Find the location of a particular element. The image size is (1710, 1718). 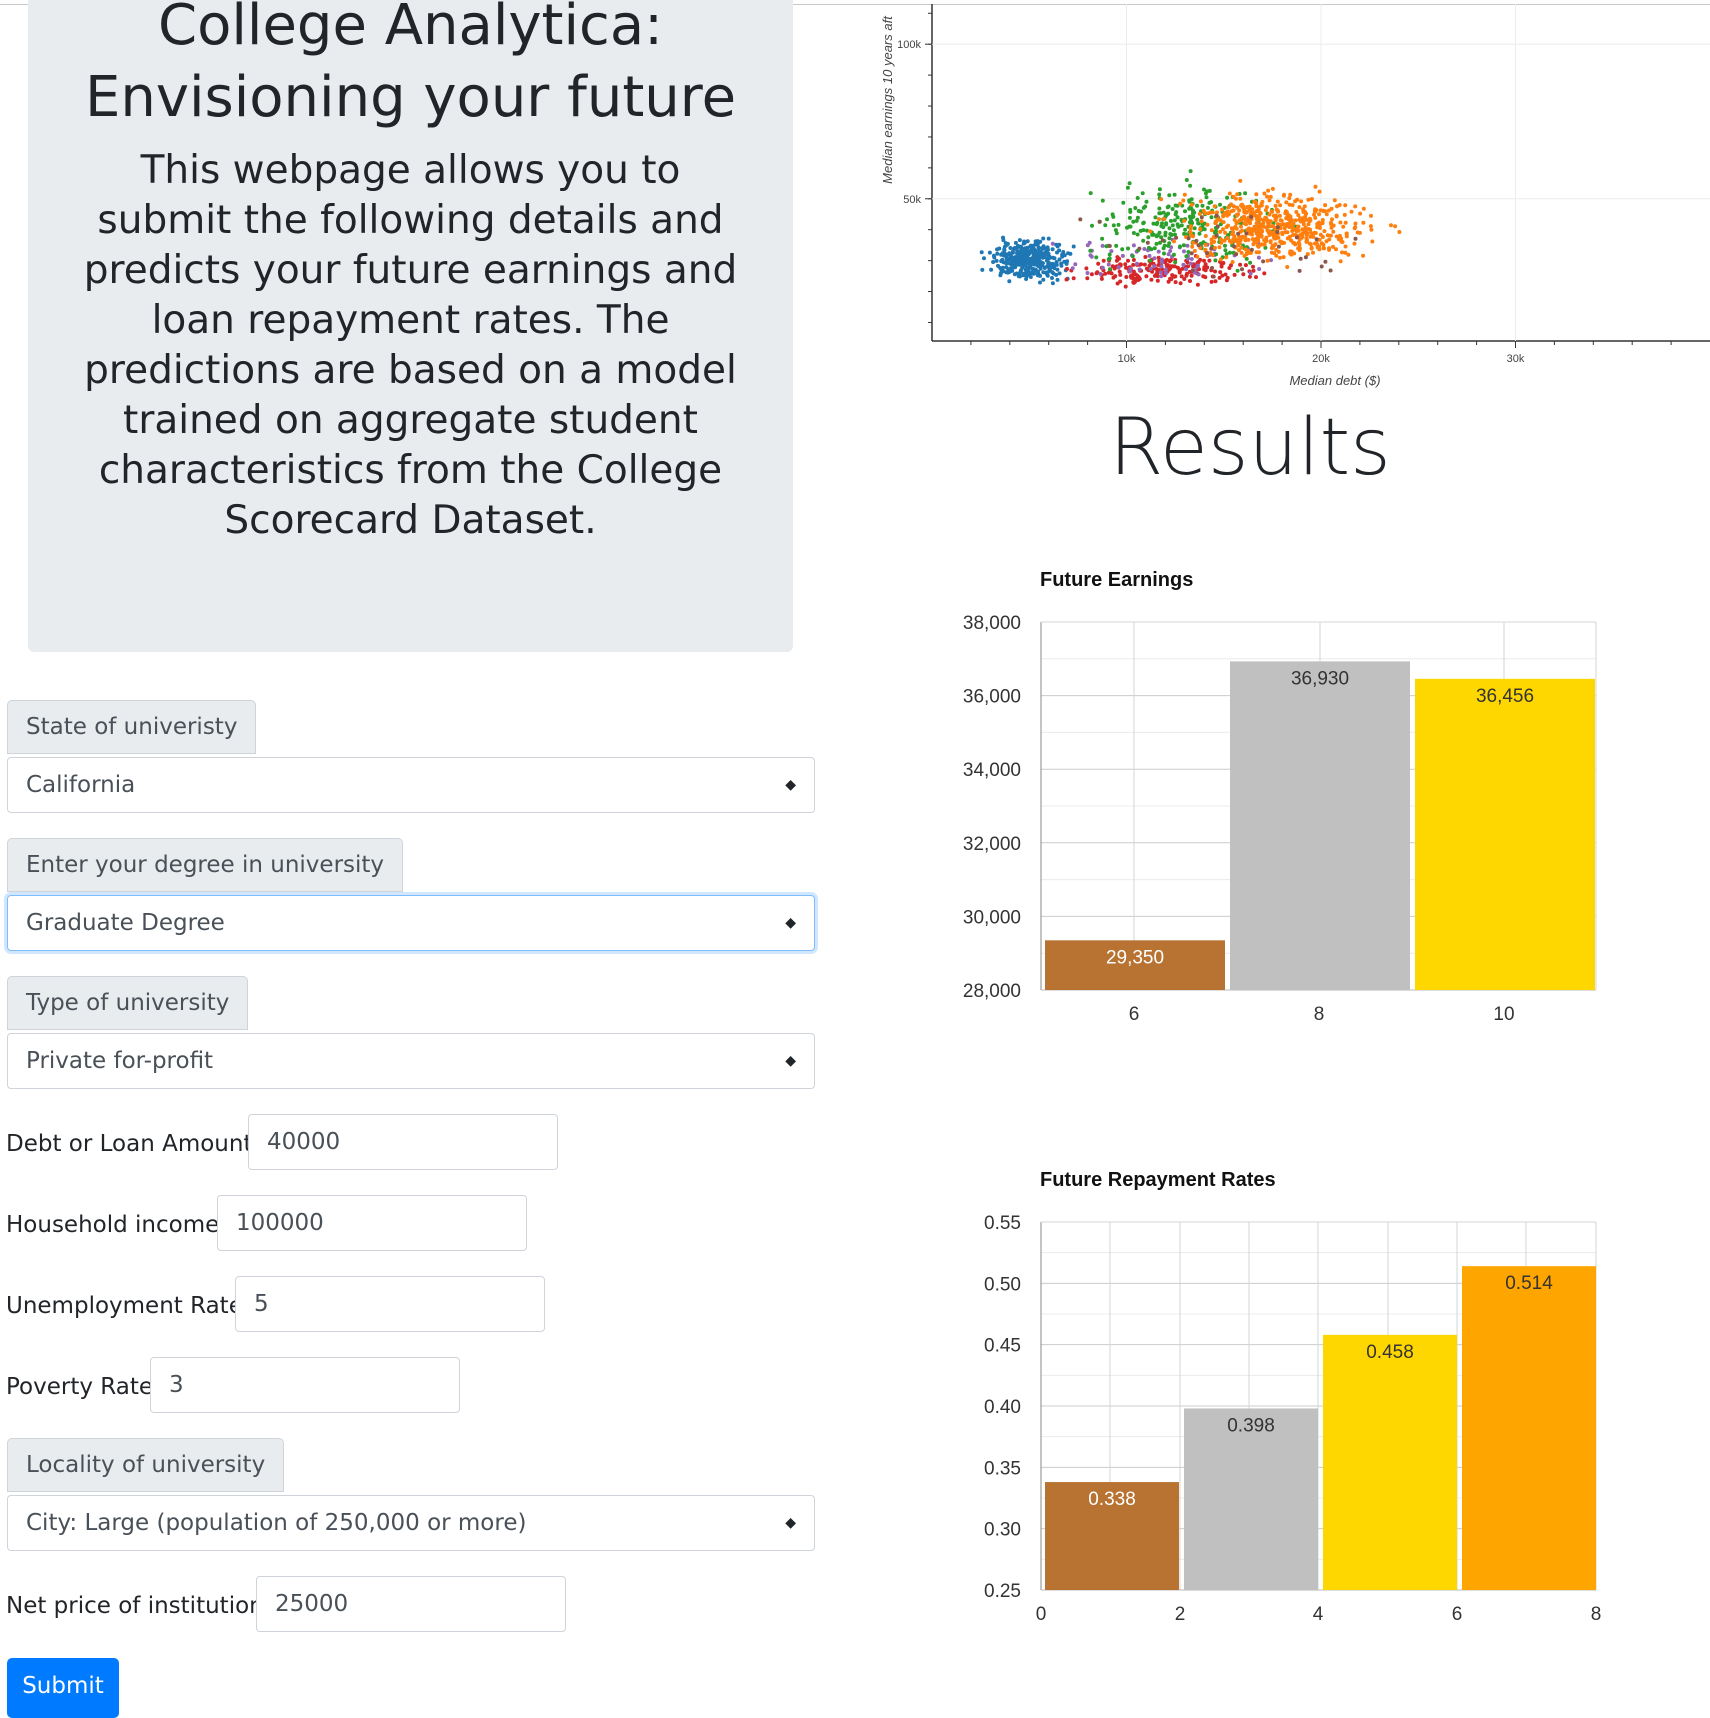

results-heading: Results is located at coordinates (1250, 448).